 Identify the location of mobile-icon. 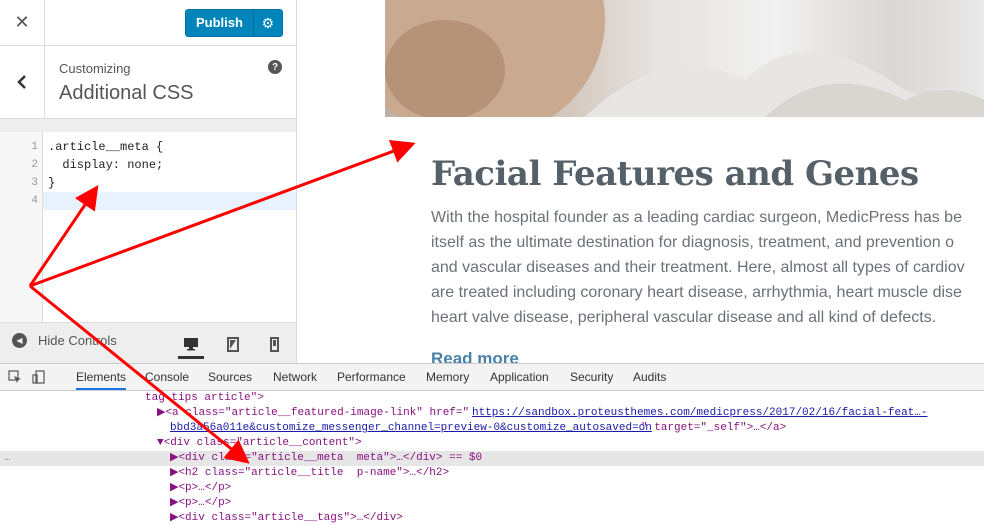
(274, 344).